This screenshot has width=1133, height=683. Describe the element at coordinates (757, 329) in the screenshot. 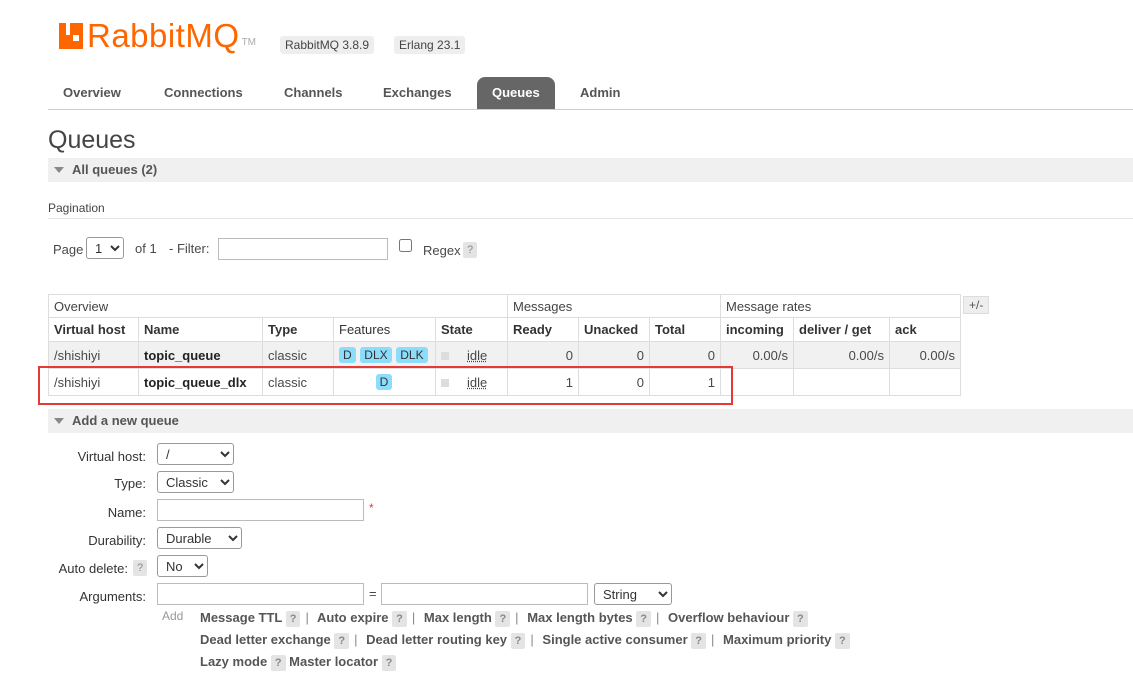

I see `col-incoming: incoming` at that location.